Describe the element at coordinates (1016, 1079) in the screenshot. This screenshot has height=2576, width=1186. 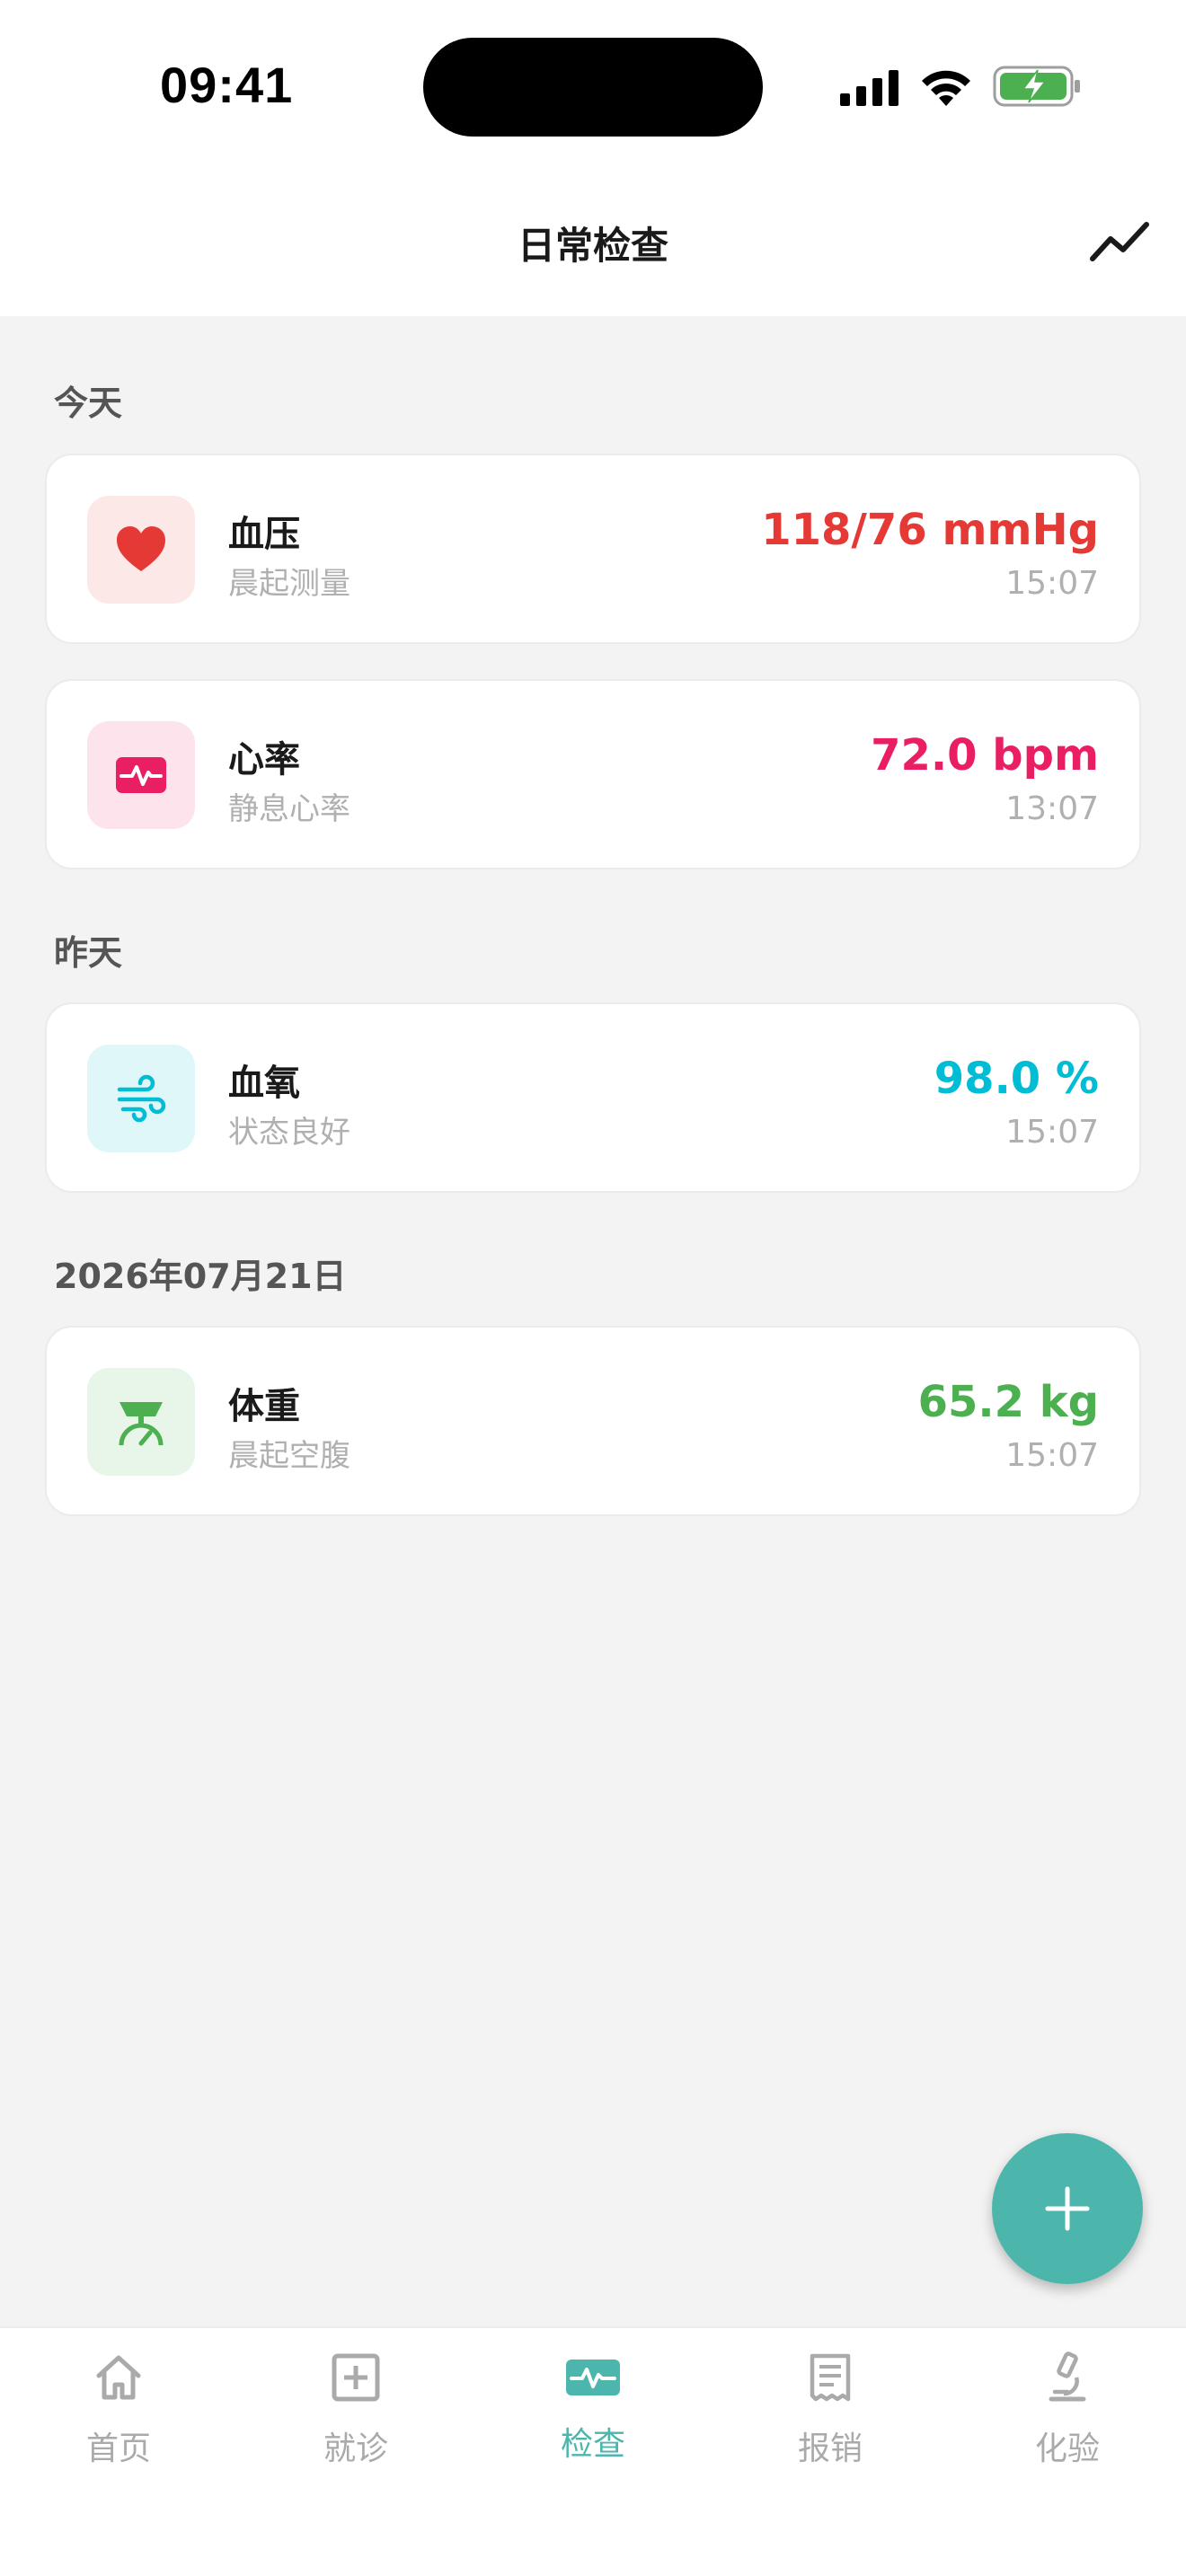
I see `record-value: 98.0 %` at that location.